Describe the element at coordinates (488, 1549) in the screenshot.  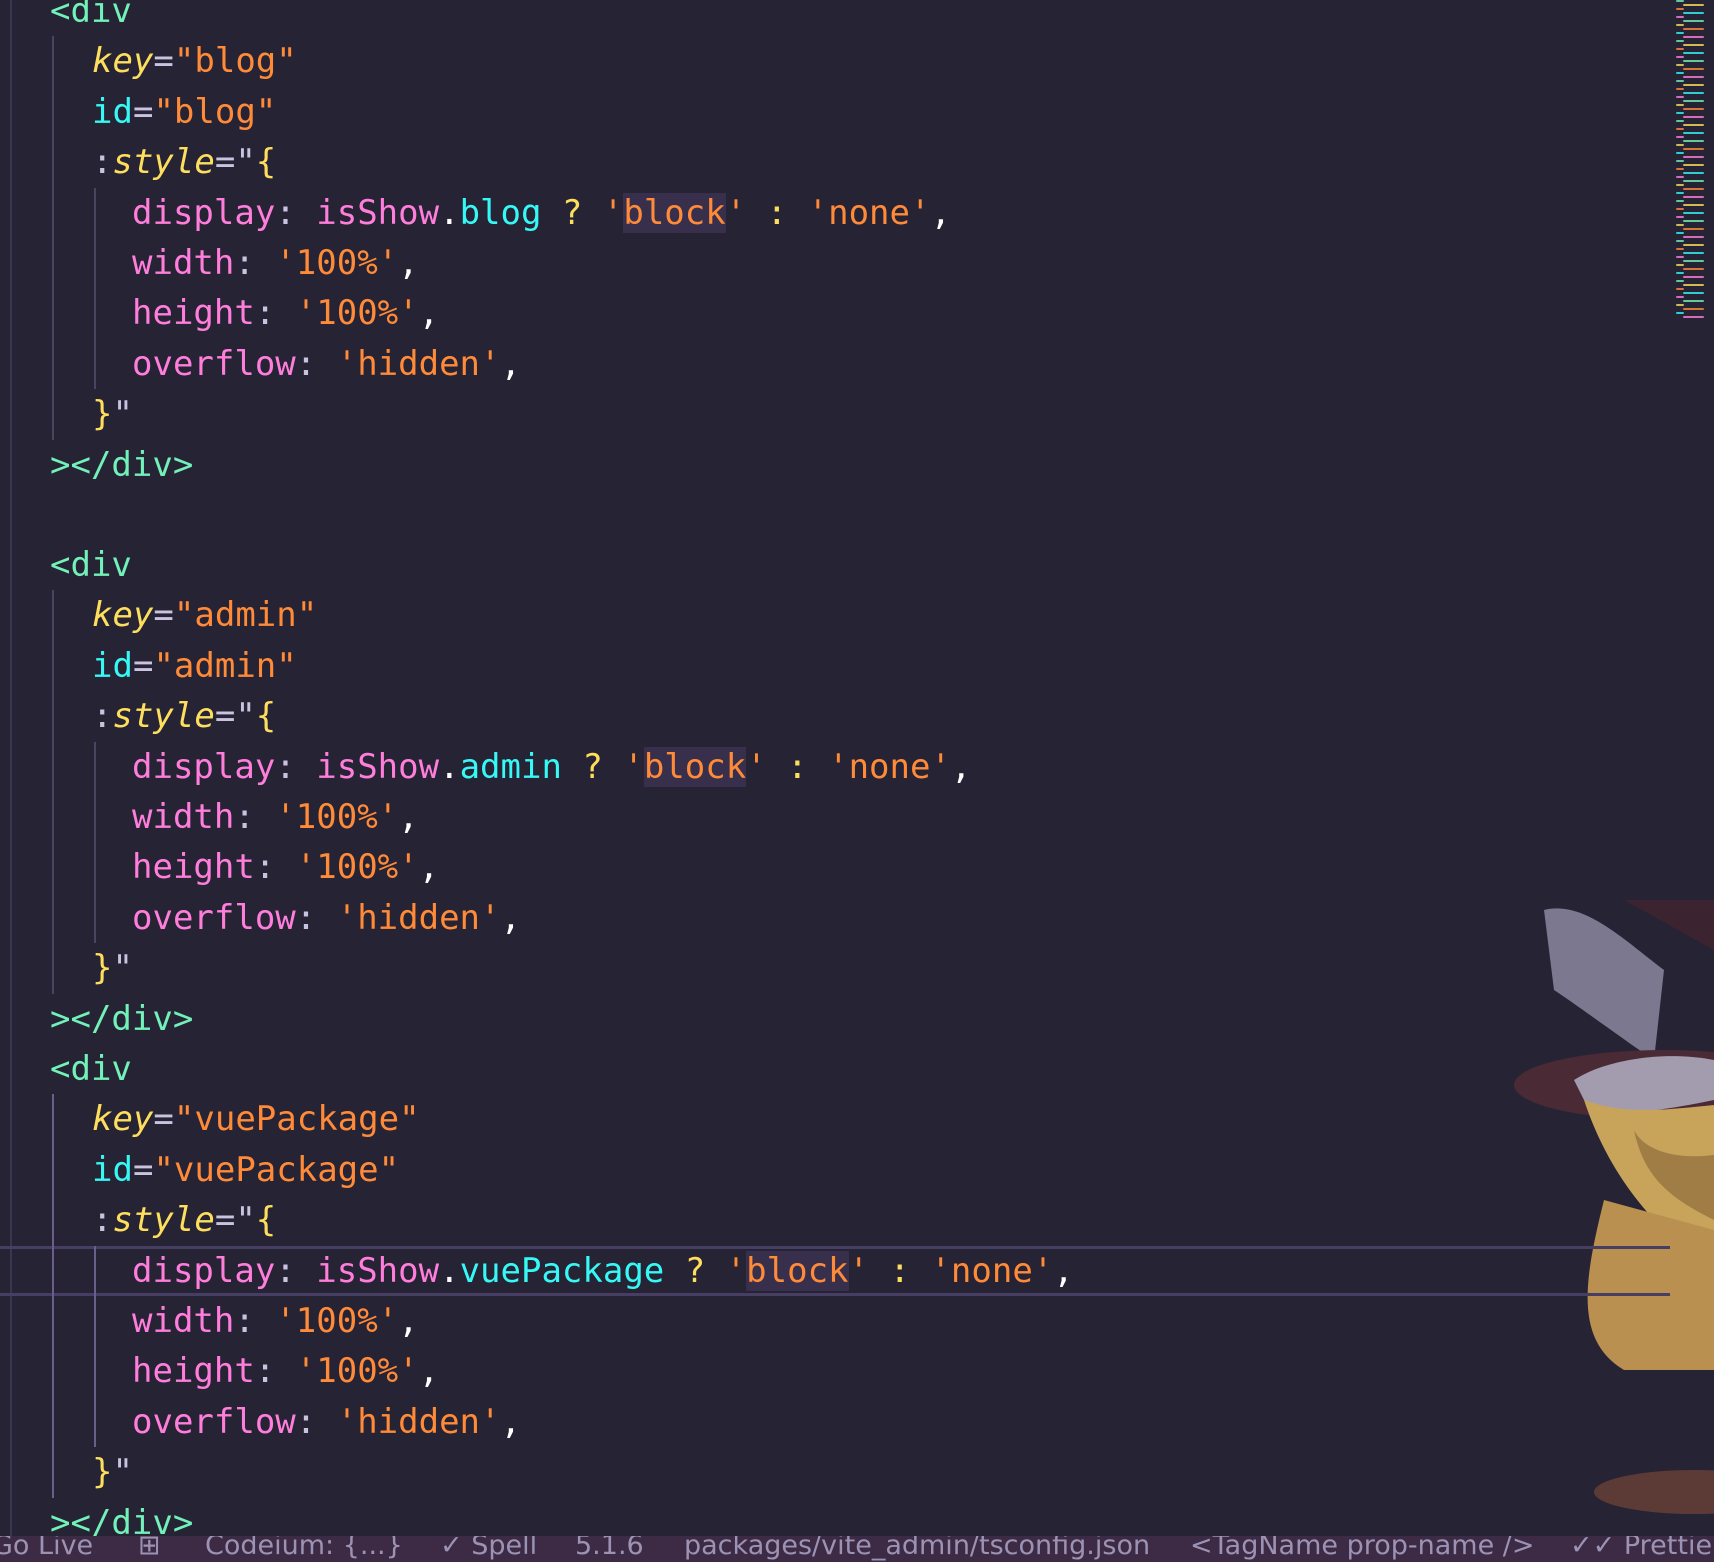
I see `spell-check-button: ✓ Spell` at that location.